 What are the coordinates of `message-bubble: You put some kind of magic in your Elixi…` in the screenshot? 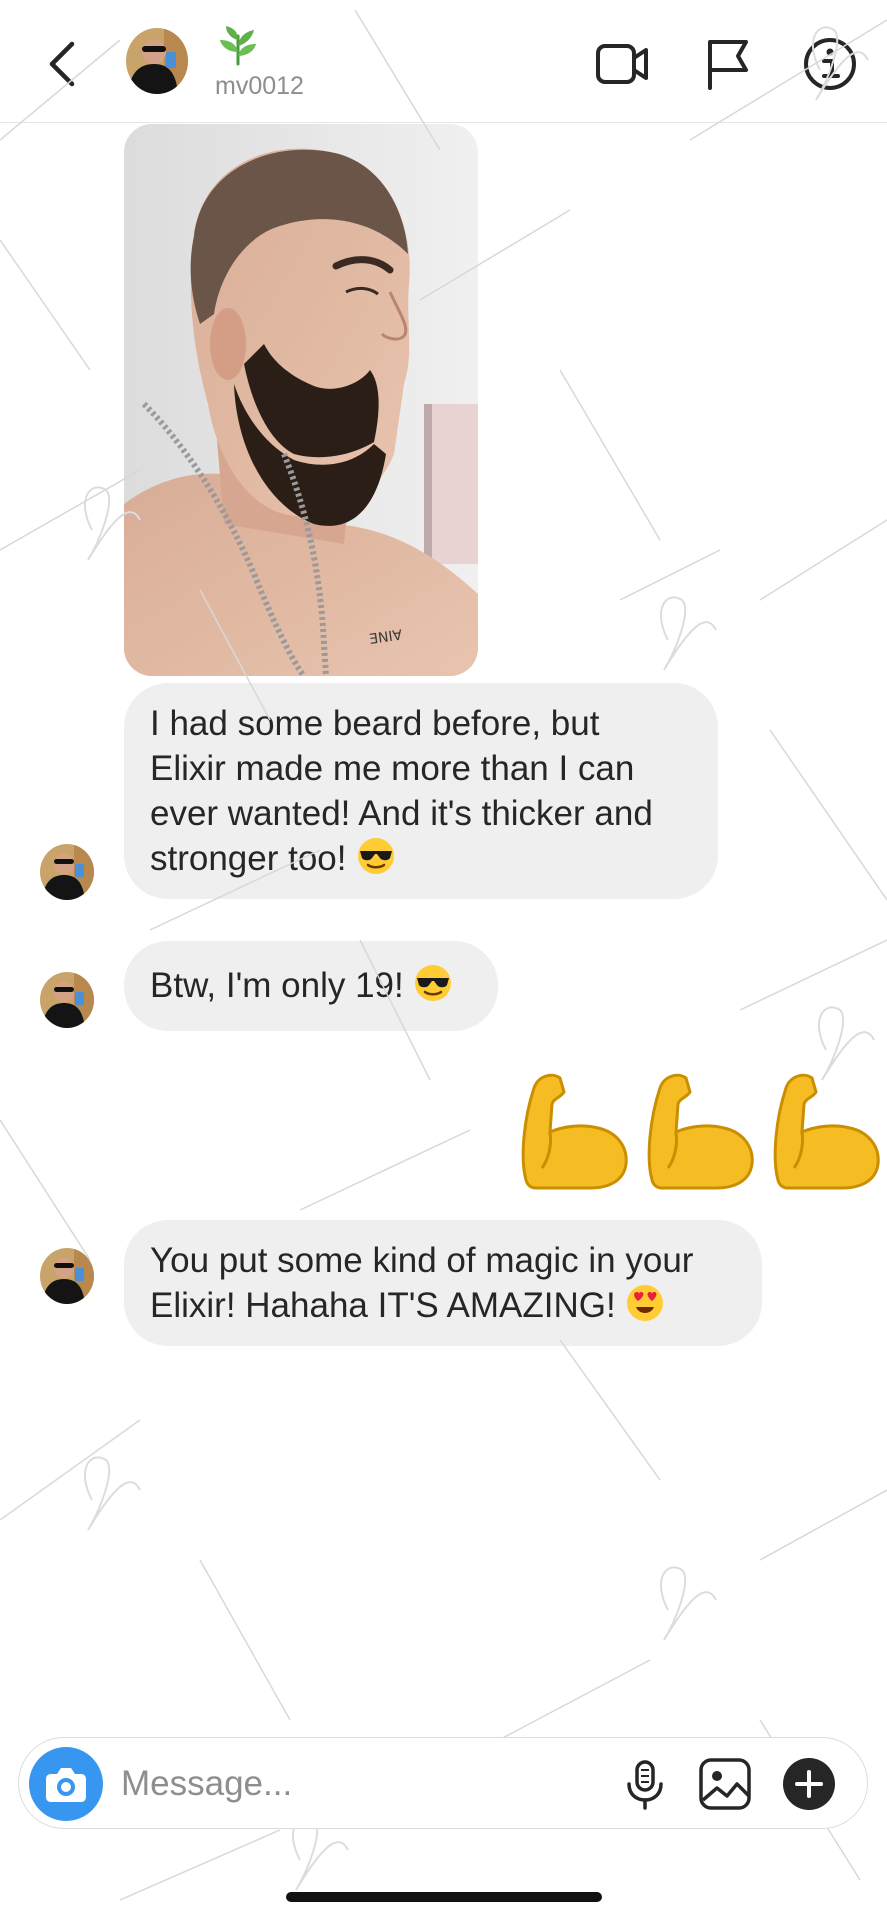 It's located at (443, 1283).